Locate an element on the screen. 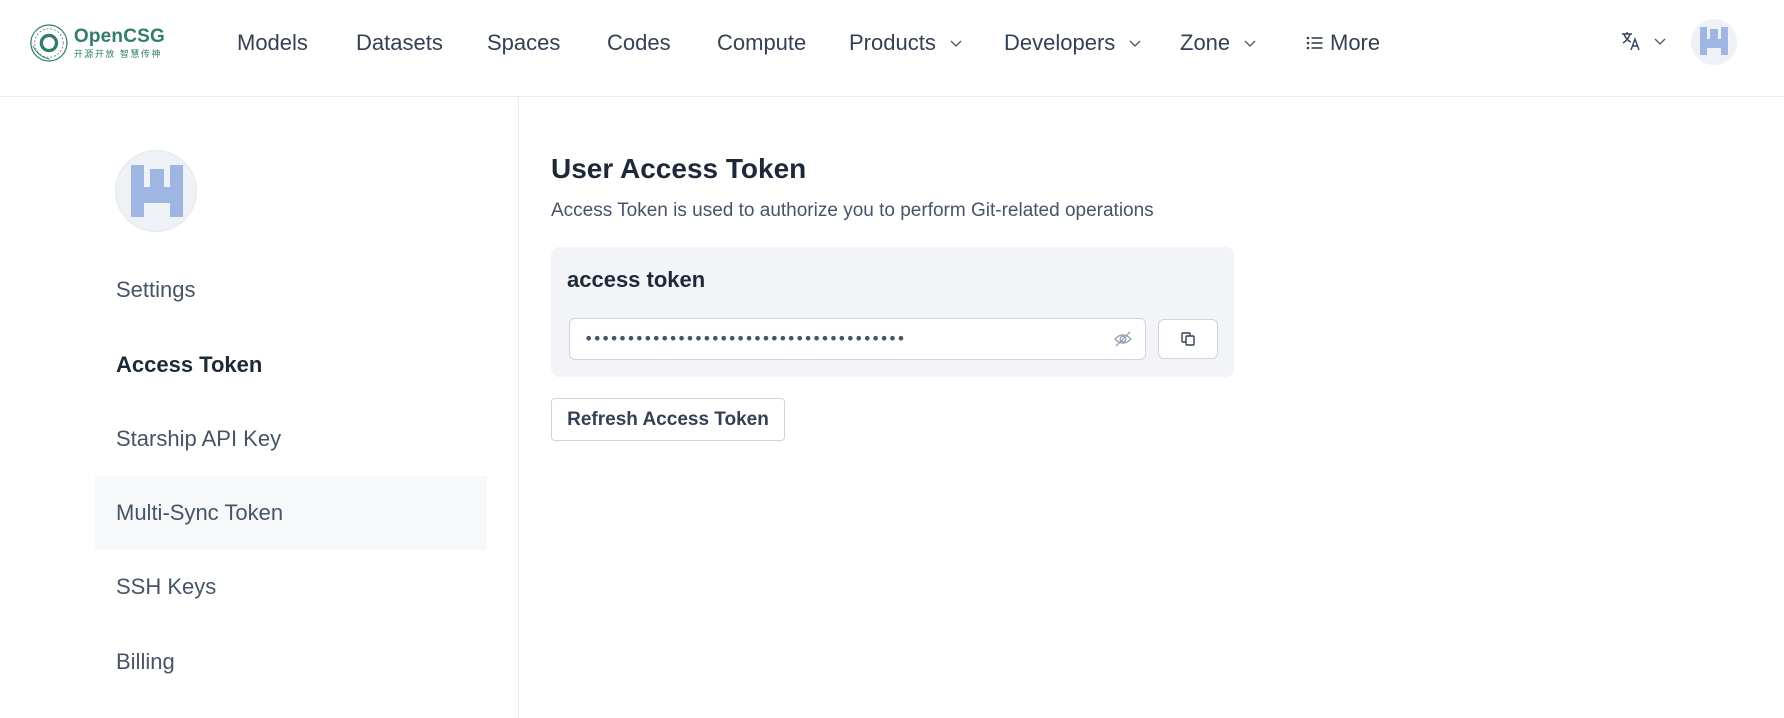 This screenshot has width=1784, height=718. logo-tagline: 开源开放 智慧传神 is located at coordinates (117, 54).